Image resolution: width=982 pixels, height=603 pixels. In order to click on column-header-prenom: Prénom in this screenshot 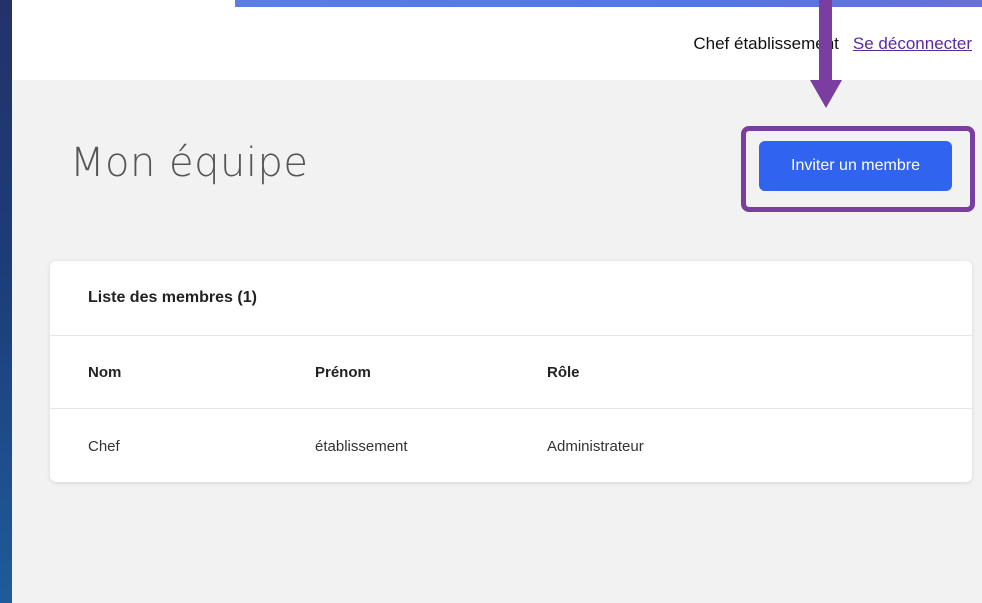, I will do `click(343, 372)`.